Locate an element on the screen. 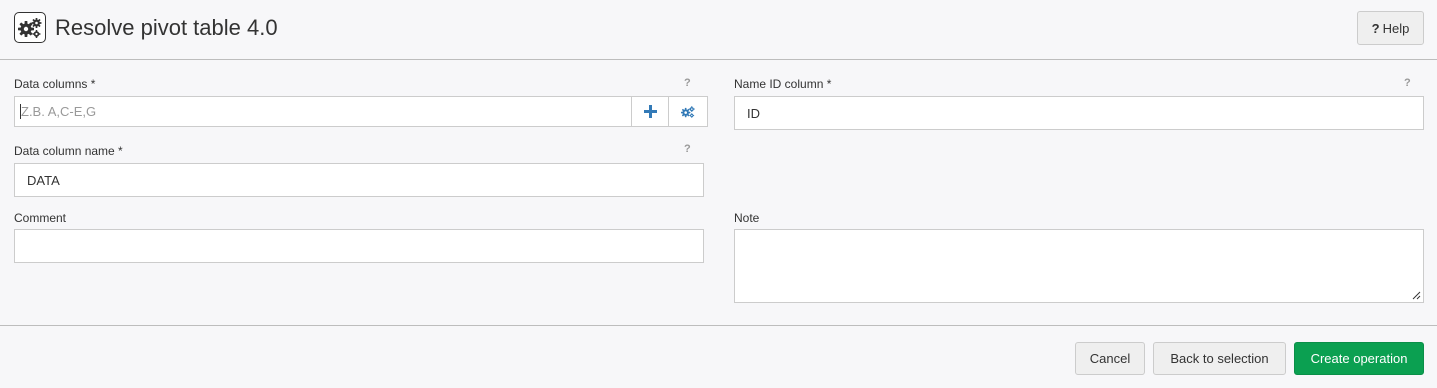  data-columns-placeholder: Z.B. A,C-E,G is located at coordinates (59, 111).